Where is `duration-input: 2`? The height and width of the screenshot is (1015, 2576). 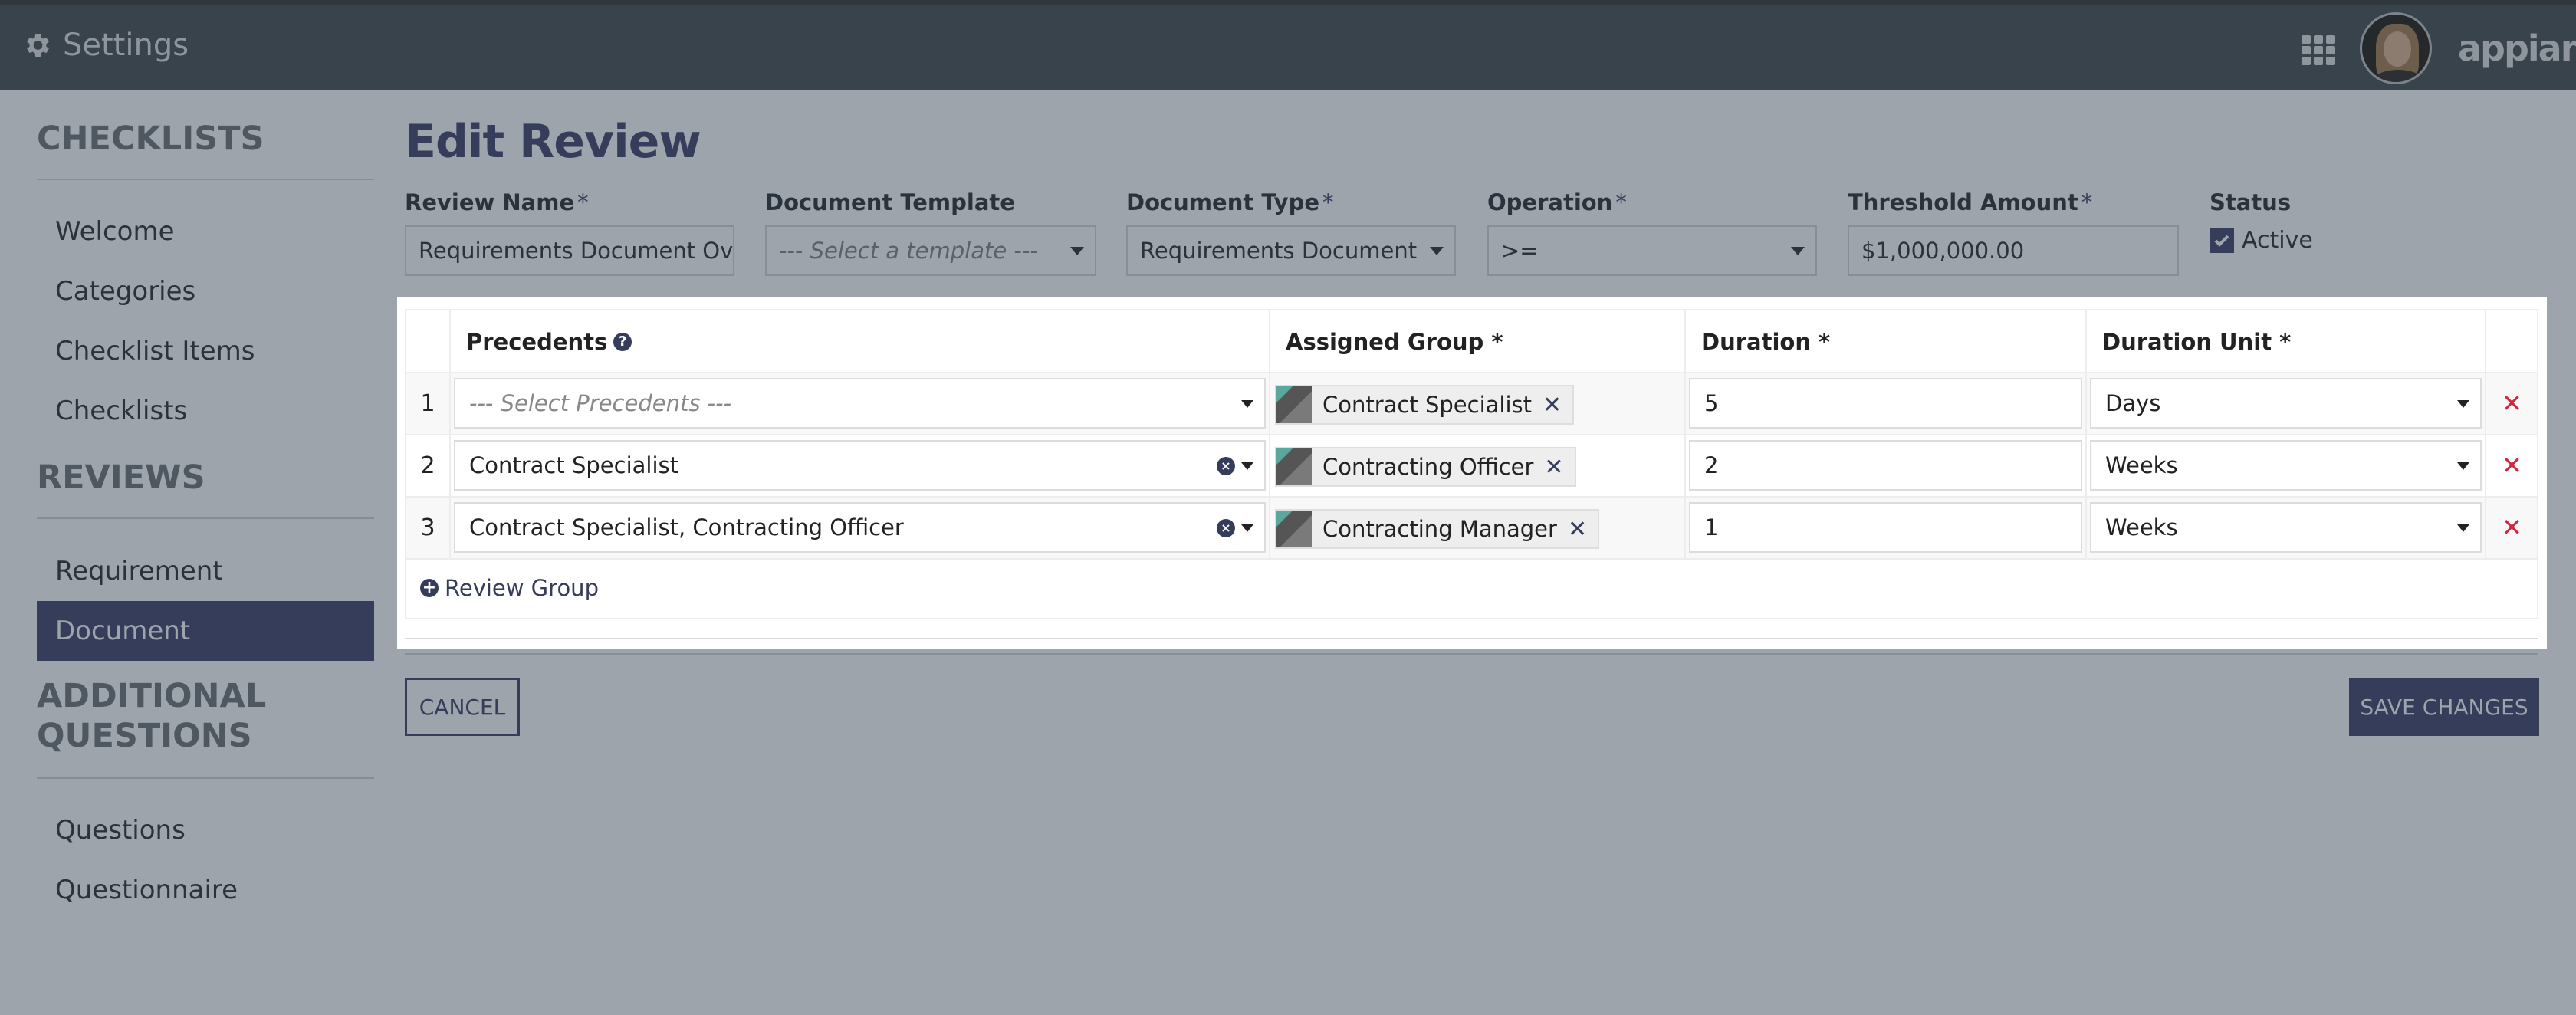 duration-input: 2 is located at coordinates (1885, 466).